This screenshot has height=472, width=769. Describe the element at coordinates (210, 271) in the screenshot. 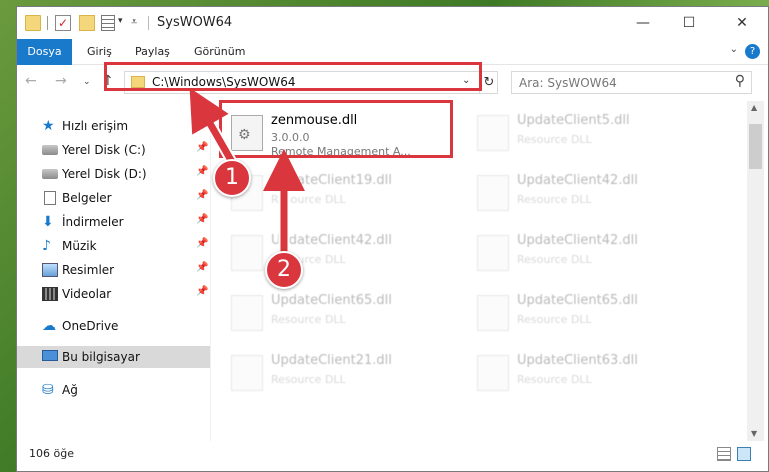

I see `pane-divider` at that location.